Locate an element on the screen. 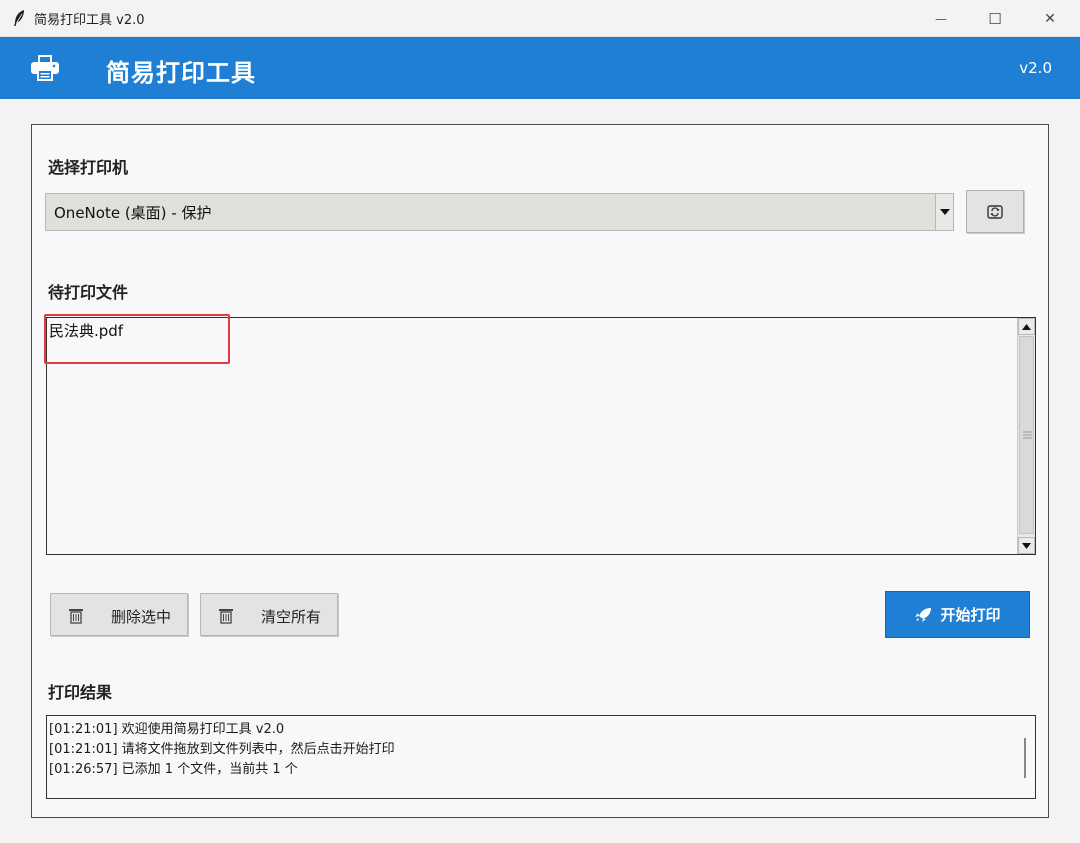 The height and width of the screenshot is (843, 1080). maximize-button: ☐ is located at coordinates (995, 18).